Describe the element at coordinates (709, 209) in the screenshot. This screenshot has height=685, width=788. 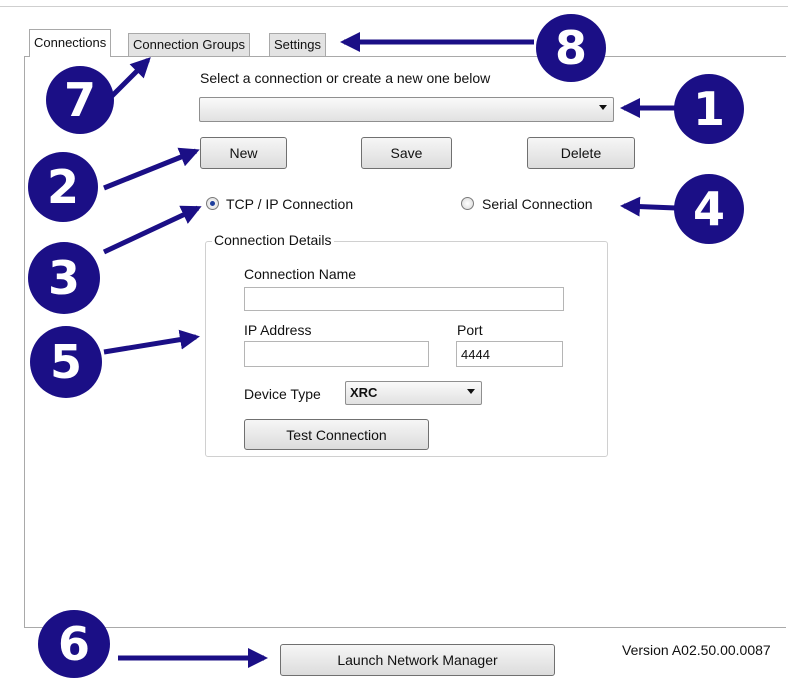
I see `callout-badge-4: 4` at that location.